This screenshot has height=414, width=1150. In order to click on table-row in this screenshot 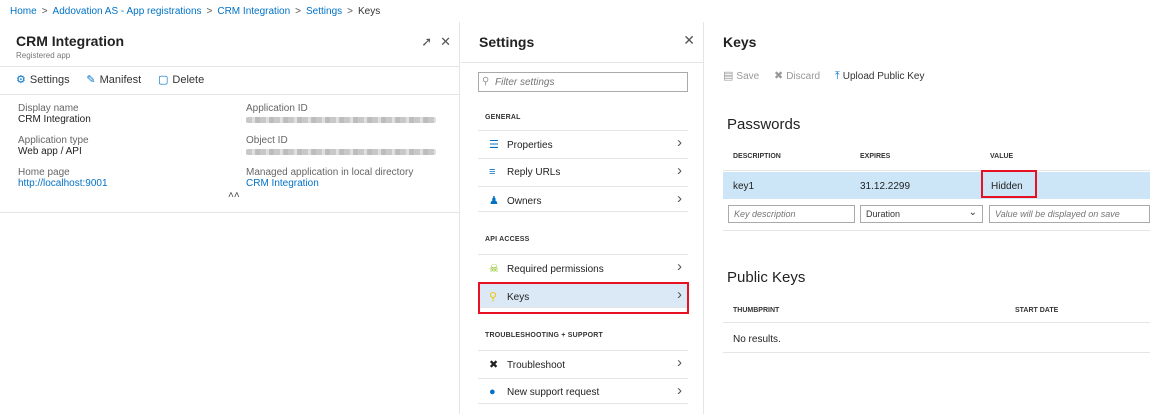, I will do `click(936, 185)`.